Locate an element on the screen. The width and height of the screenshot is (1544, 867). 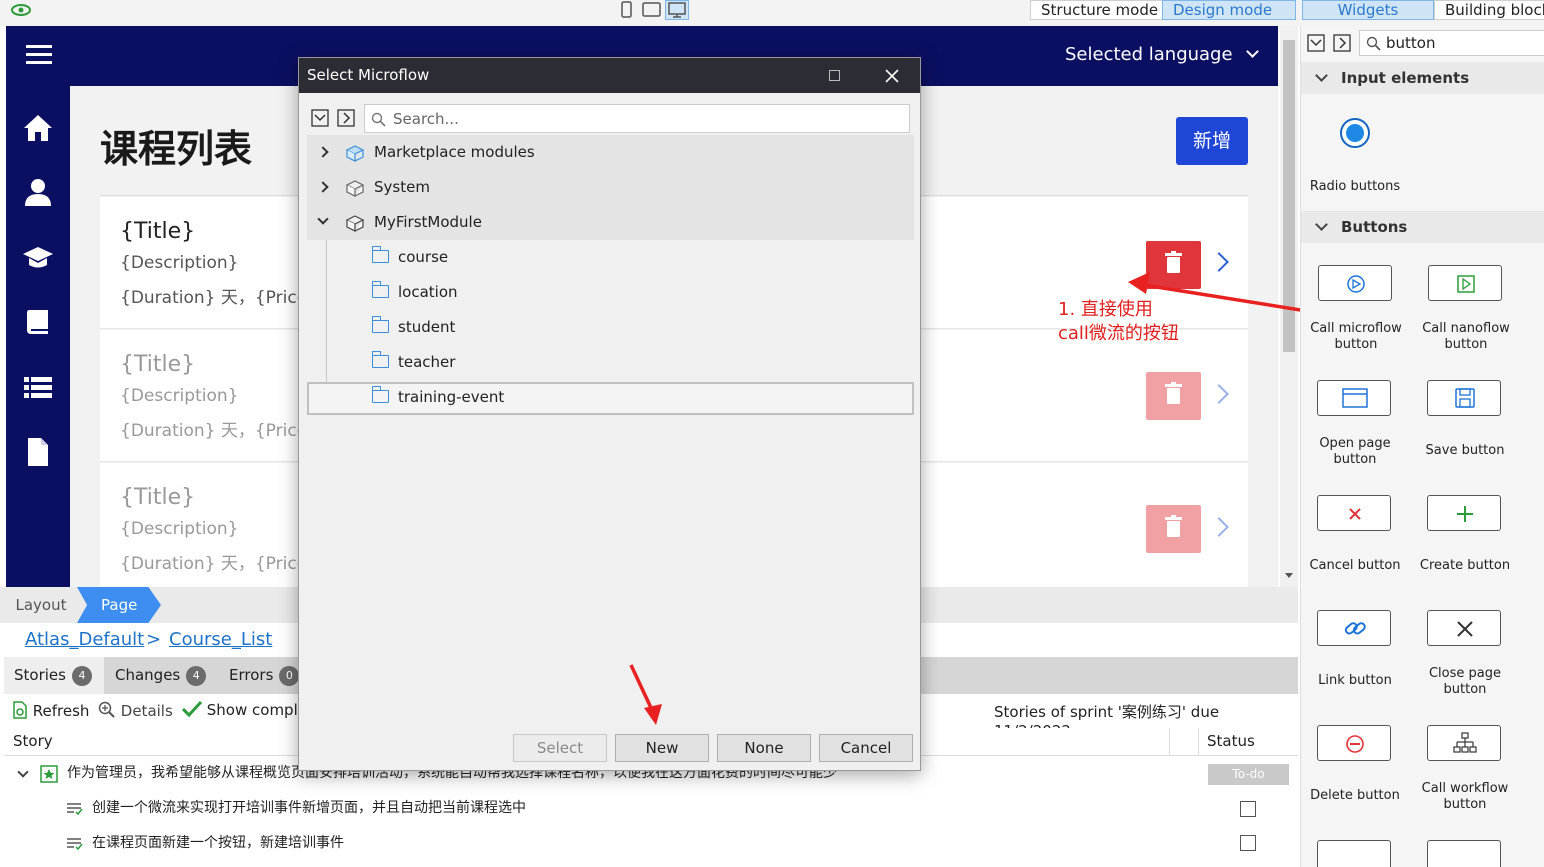
refresh-label: Refresh is located at coordinates (61, 711).